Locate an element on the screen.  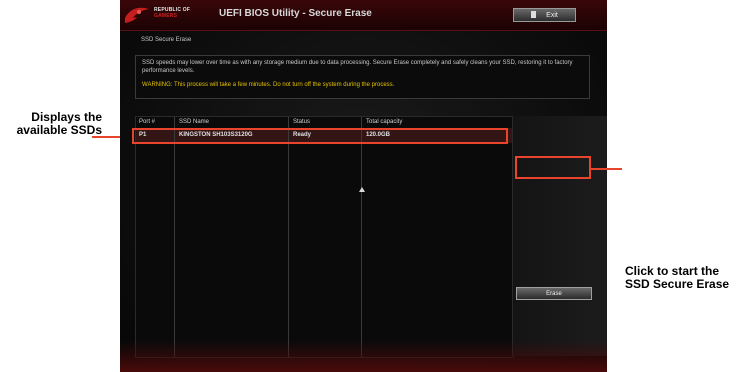
header-port: Port # is located at coordinates (147, 122).